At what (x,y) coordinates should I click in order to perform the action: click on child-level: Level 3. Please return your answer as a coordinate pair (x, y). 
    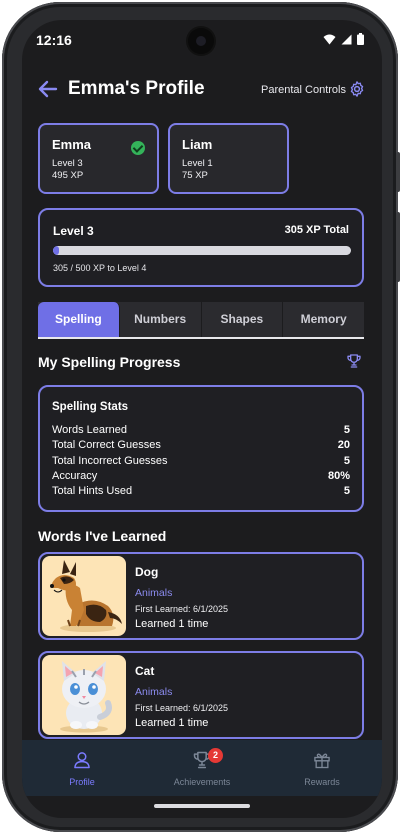
    Looking at the image, I should click on (67, 163).